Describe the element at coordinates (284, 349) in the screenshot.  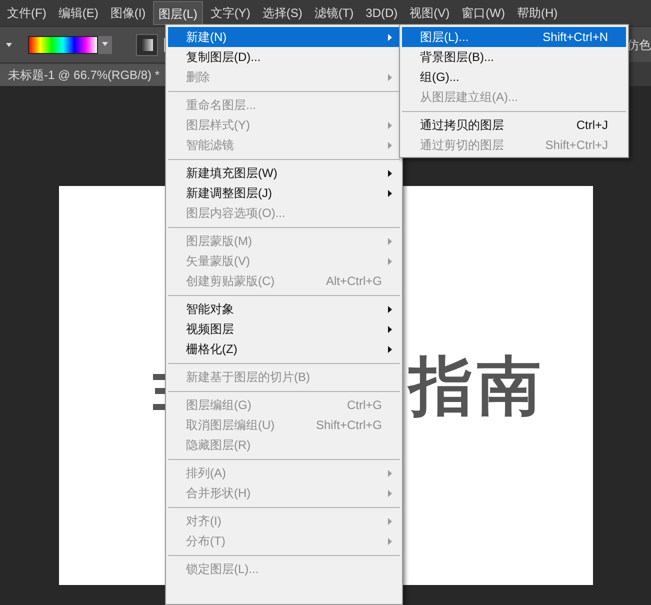
I see `menu-item: 栅格化(Z)` at that location.